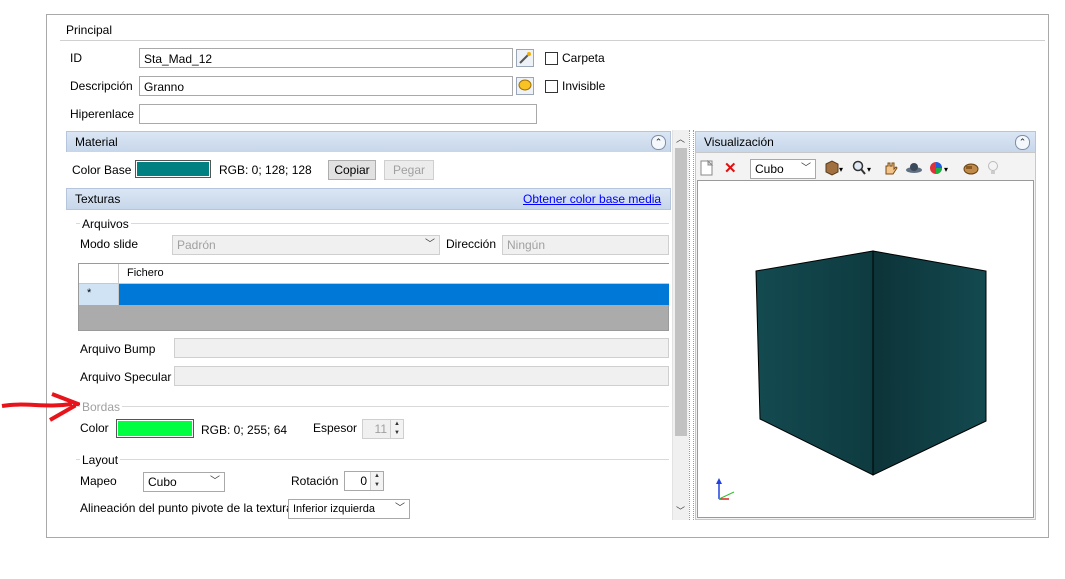 This screenshot has height=579, width=1065. Describe the element at coordinates (109, 244) in the screenshot. I see `modo-slide-label: Modo slide` at that location.